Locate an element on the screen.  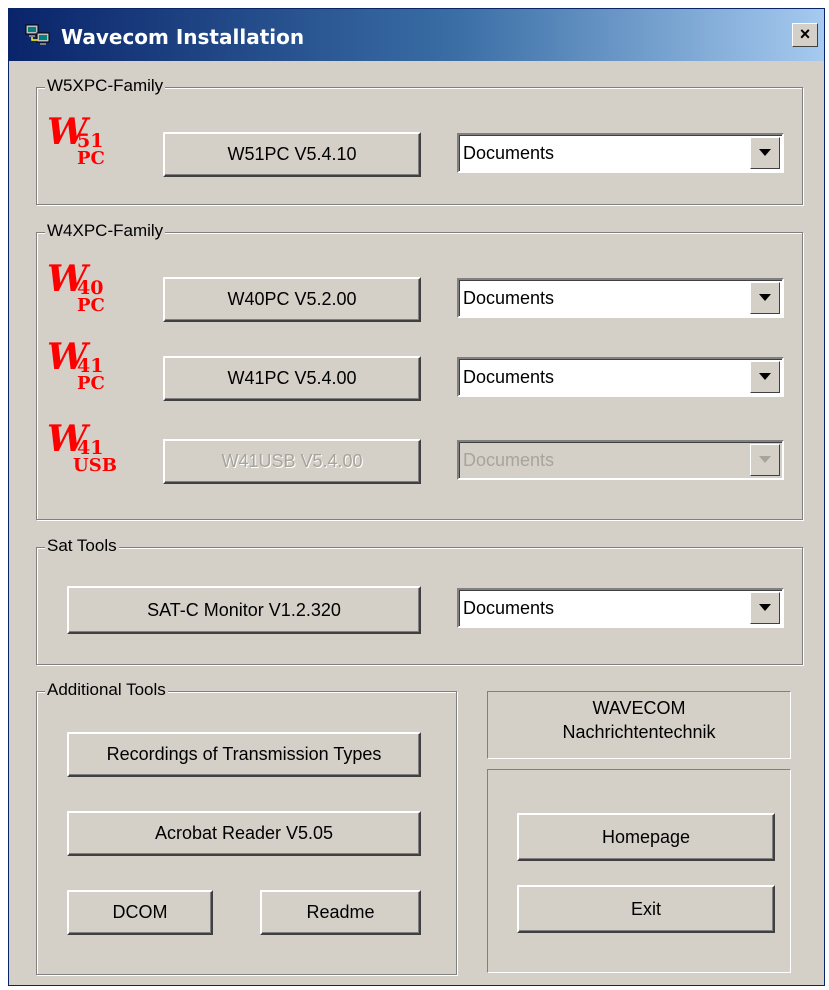
w41pc-install-button: W41PC V5.4.00 is located at coordinates (292, 378).